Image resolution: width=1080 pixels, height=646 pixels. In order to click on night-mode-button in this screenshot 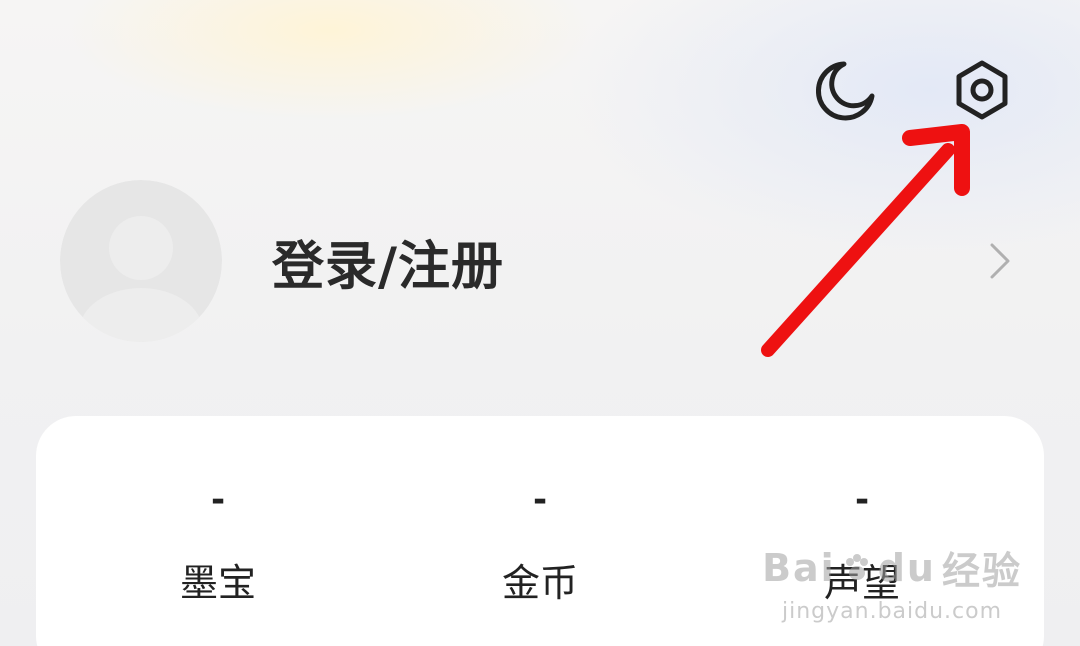, I will do `click(846, 90)`.